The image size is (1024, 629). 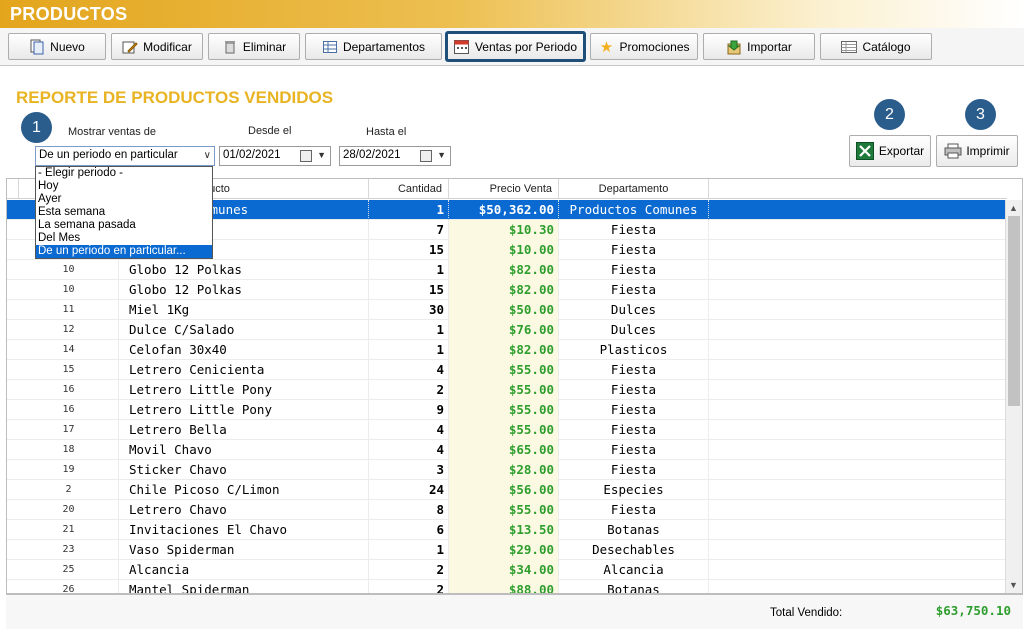 What do you see at coordinates (124, 186) in the screenshot?
I see `period-option: Hoy` at bounding box center [124, 186].